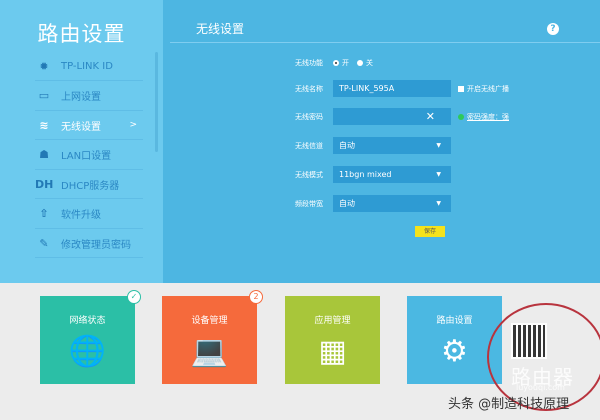 The height and width of the screenshot is (420, 600). Describe the element at coordinates (392, 145) in the screenshot. I see `channel-select: 自动 ▼` at that location.